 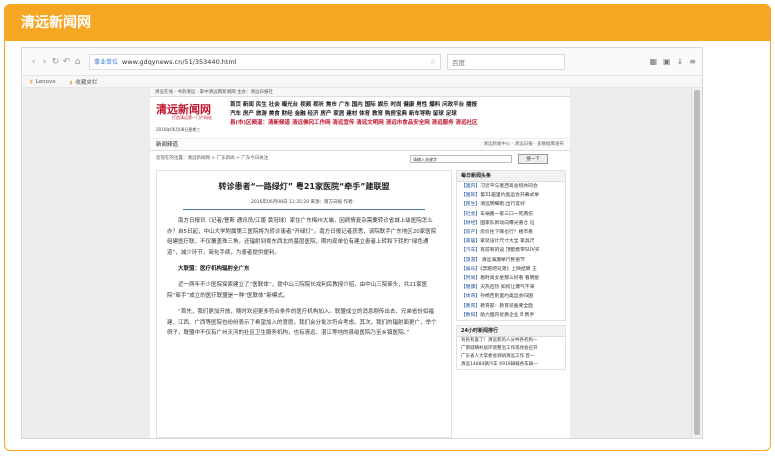 What do you see at coordinates (66, 62) in the screenshot?
I see `undo-icon: ↶` at bounding box center [66, 62].